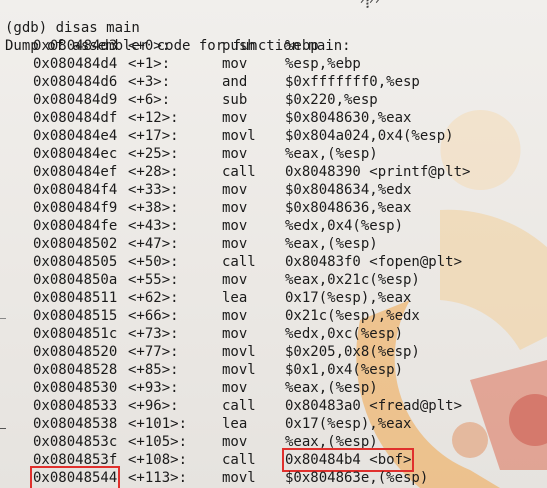 This screenshot has height=488, width=547. I want to click on asm-offset: <+6>:, so click(149, 100).